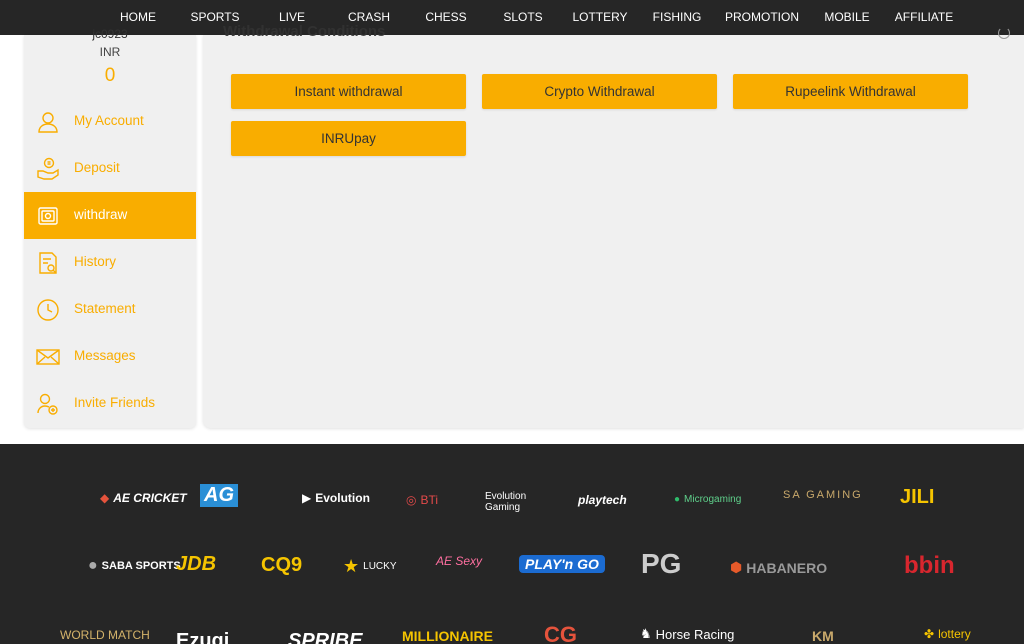  What do you see at coordinates (304, 31) in the screenshot?
I see `panel-title: Withdrawal Conditions` at bounding box center [304, 31].